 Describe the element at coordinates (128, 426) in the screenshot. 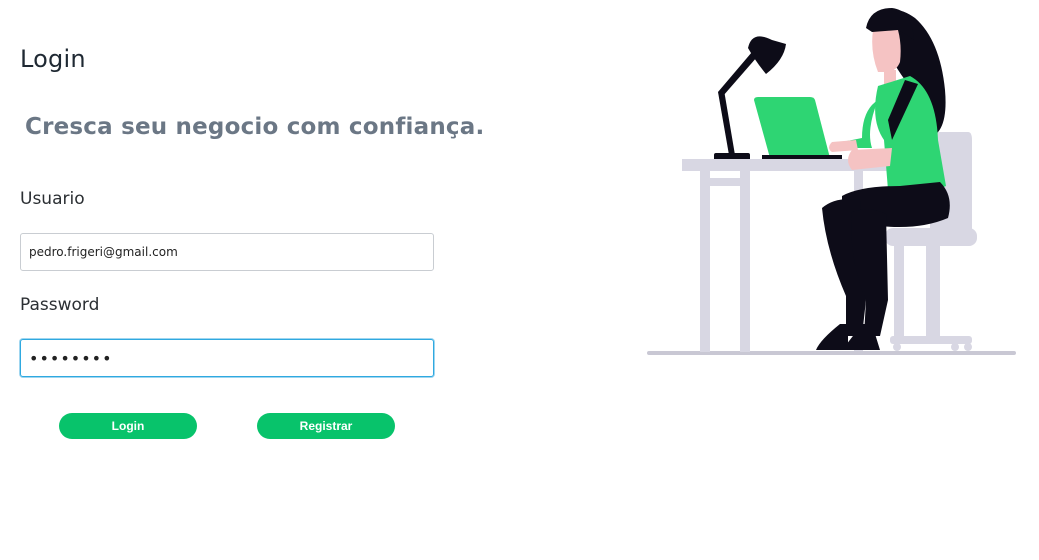

I see `login-button: Login` at that location.